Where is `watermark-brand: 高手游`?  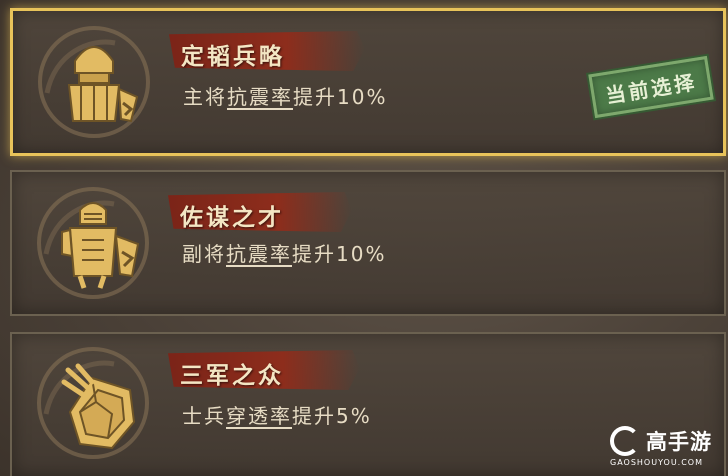
watermark-brand: 高手游 is located at coordinates (679, 442).